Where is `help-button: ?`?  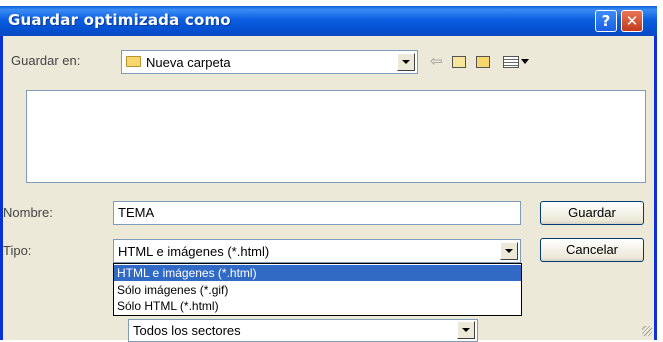 help-button: ? is located at coordinates (606, 21).